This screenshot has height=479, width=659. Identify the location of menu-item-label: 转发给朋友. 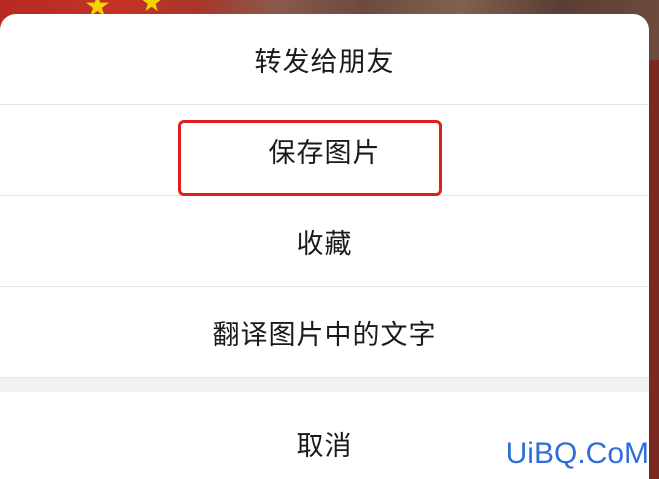
(324, 62).